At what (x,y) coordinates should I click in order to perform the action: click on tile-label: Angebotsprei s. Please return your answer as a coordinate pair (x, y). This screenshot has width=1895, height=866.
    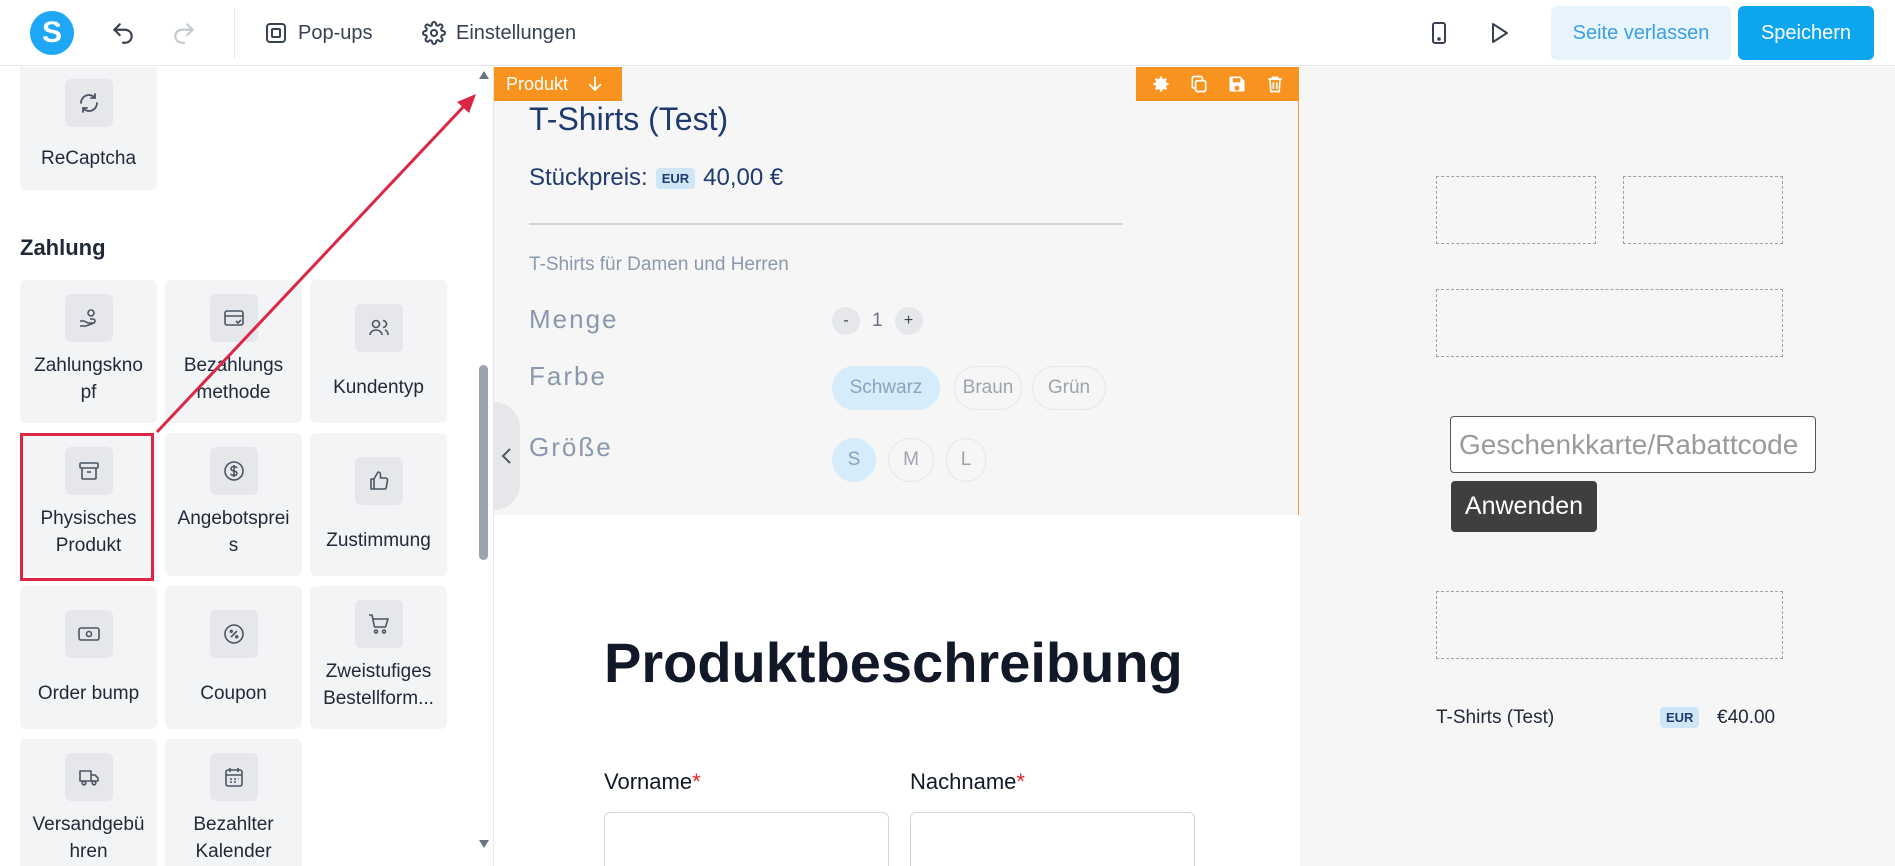
    Looking at the image, I should click on (233, 532).